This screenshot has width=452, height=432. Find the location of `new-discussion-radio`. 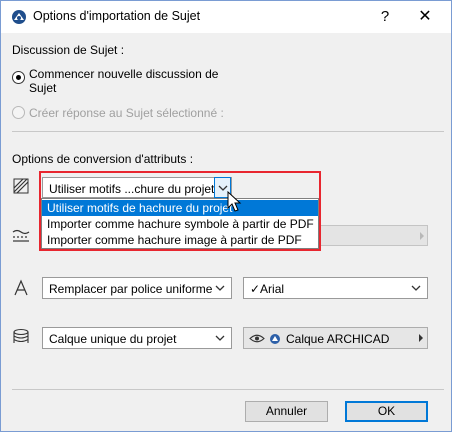

new-discussion-radio is located at coordinates (18, 77).